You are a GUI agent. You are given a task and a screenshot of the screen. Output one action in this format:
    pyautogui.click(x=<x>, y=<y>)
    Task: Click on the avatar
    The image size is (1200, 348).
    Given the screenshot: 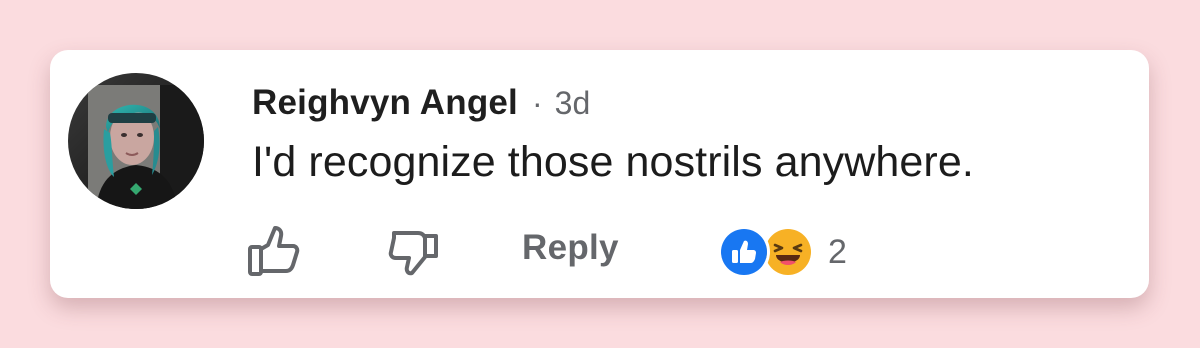 What is the action you would take?
    pyautogui.click(x=136, y=141)
    